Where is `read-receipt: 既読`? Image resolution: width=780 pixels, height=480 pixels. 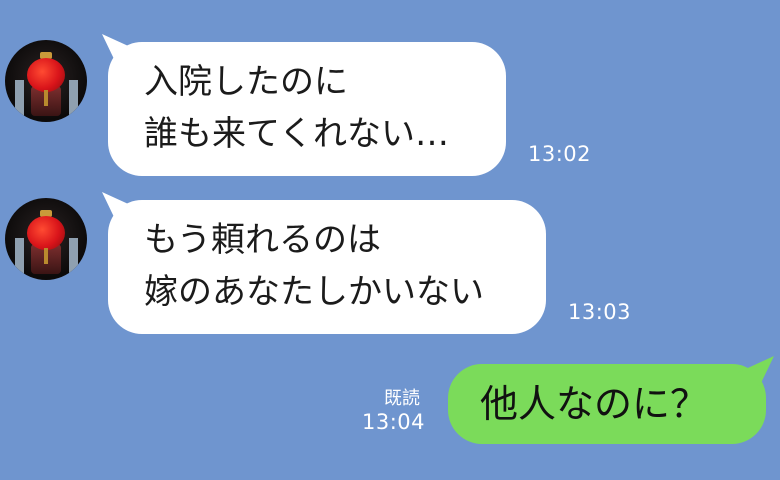
read-receipt: 既読 is located at coordinates (402, 398).